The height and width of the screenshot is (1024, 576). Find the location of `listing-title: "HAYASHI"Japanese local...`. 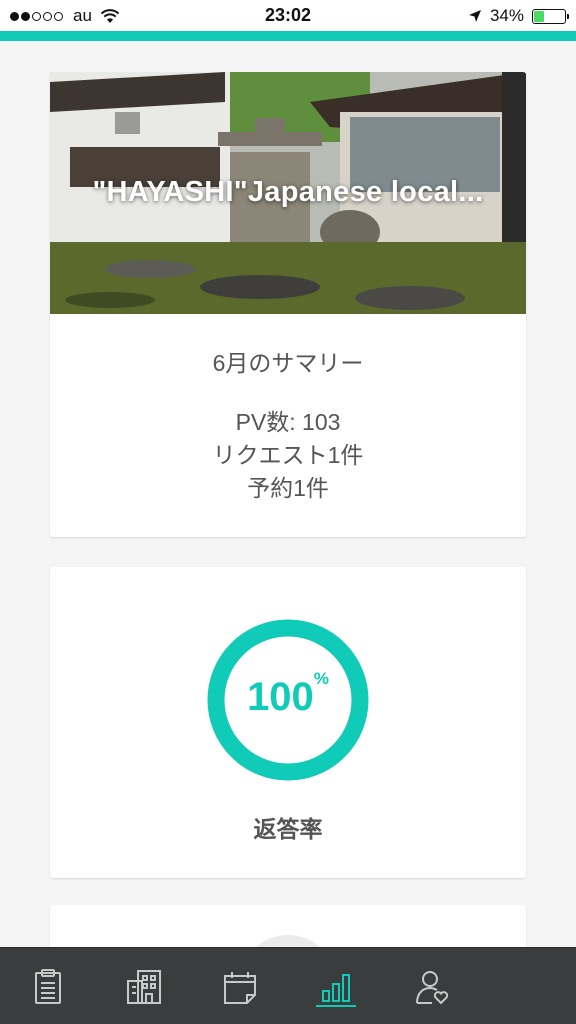

listing-title: "HAYASHI"Japanese local... is located at coordinates (288, 192).